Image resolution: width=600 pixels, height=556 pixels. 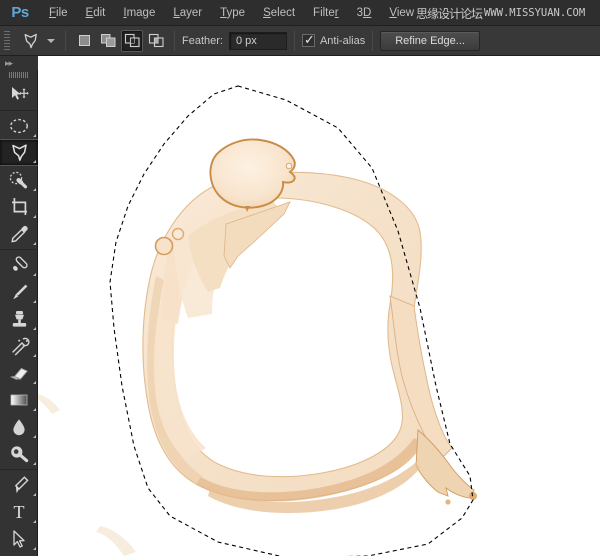 I want to click on intersect-with-selection-button, so click(x=156, y=41).